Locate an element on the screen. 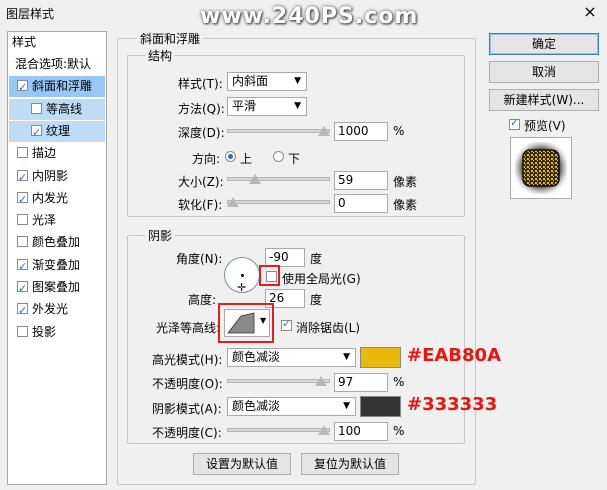 The height and width of the screenshot is (490, 607). angle-dial-center is located at coordinates (242, 275).